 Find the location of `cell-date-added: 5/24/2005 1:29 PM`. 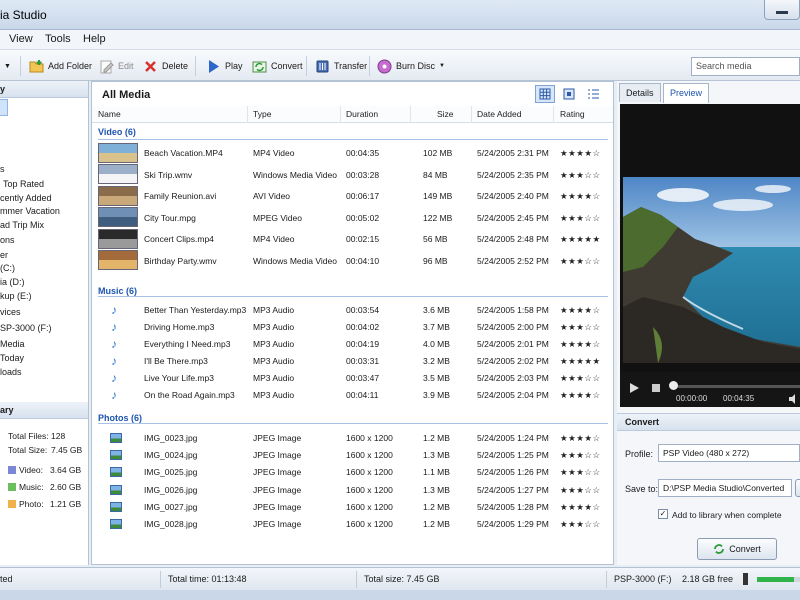

cell-date-added: 5/24/2005 1:29 PM is located at coordinates (513, 524).